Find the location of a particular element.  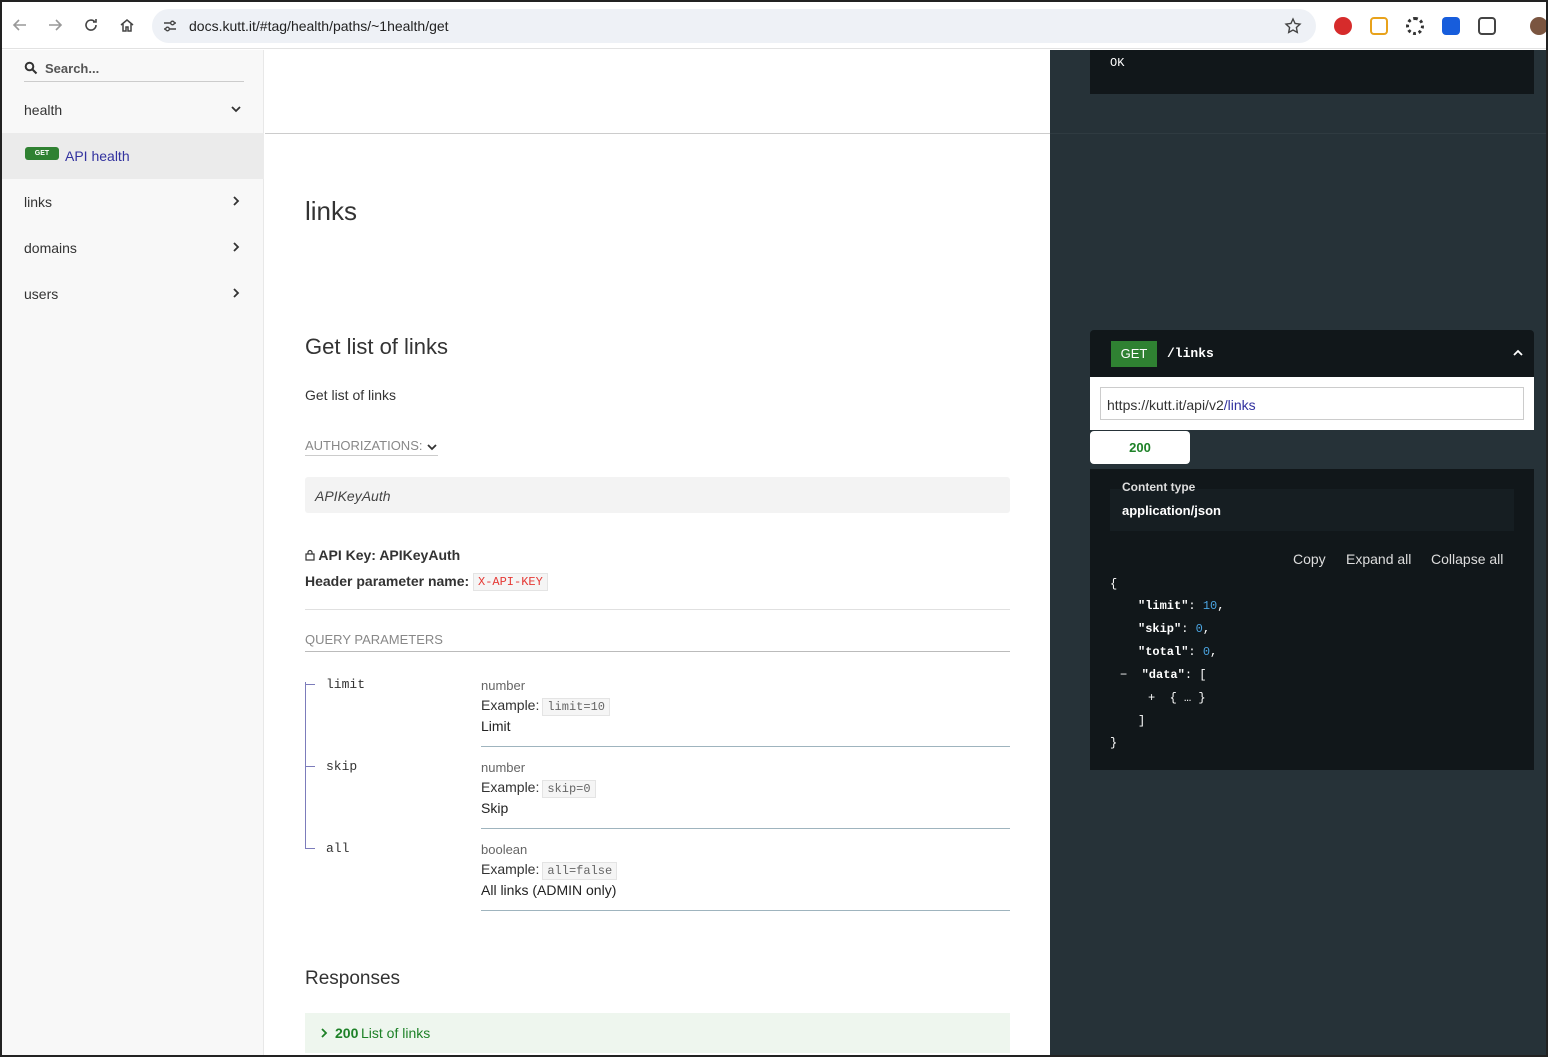

profile-avatar is located at coordinates (1538, 26).